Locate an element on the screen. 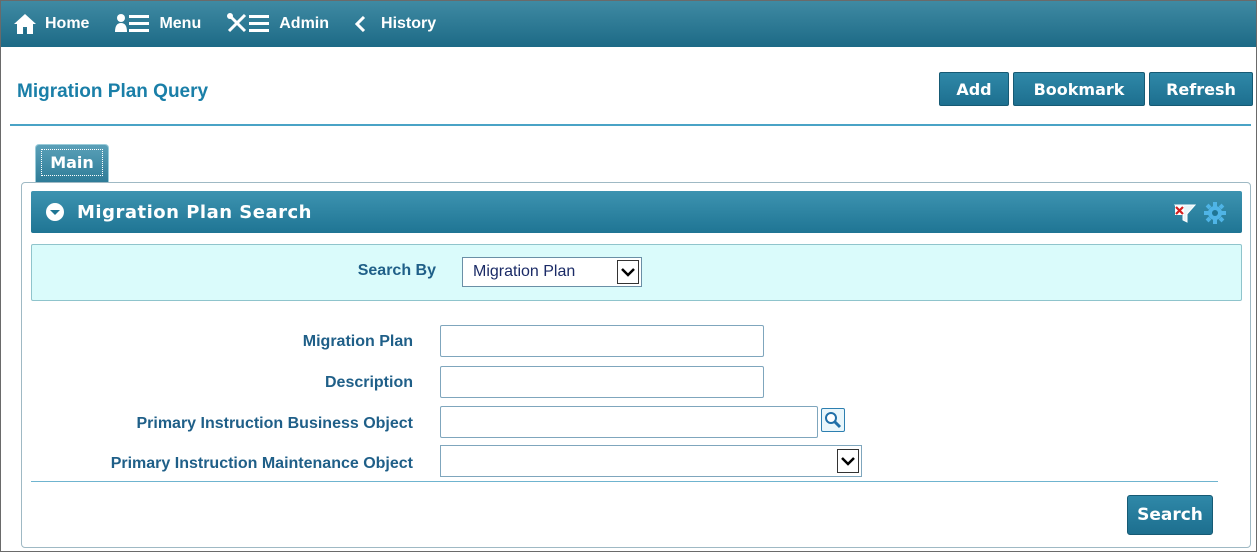 The image size is (1257, 552). migration-plan-label: Migration Plan is located at coordinates (357, 341).